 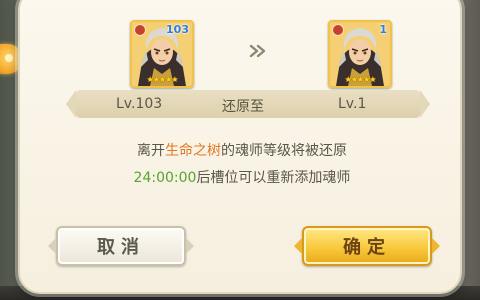 I want to click on restore-warning-message: 离开生命之树的魂师等级将被还原, so click(x=242, y=150).